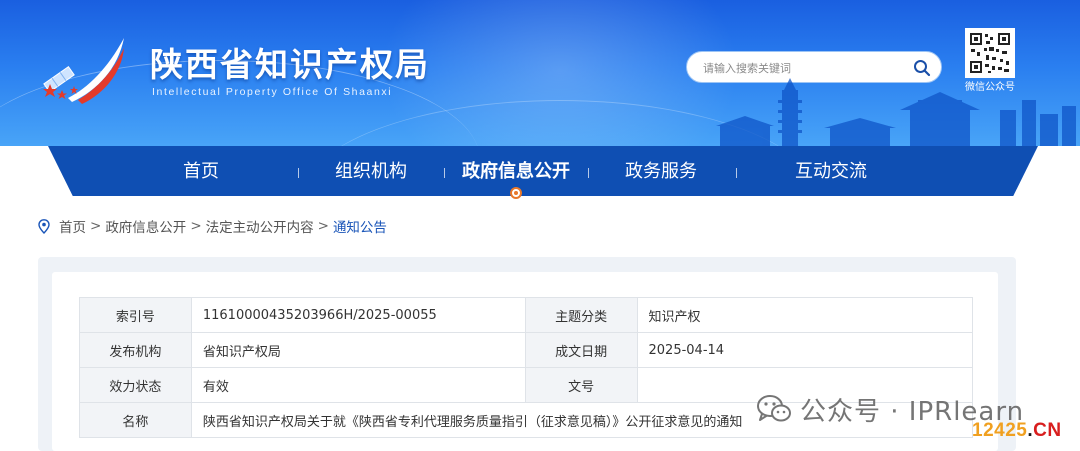  Describe the element at coordinates (358, 315) in the screenshot. I see `index-number-value: 11610000435203966H/2025-00055` at that location.